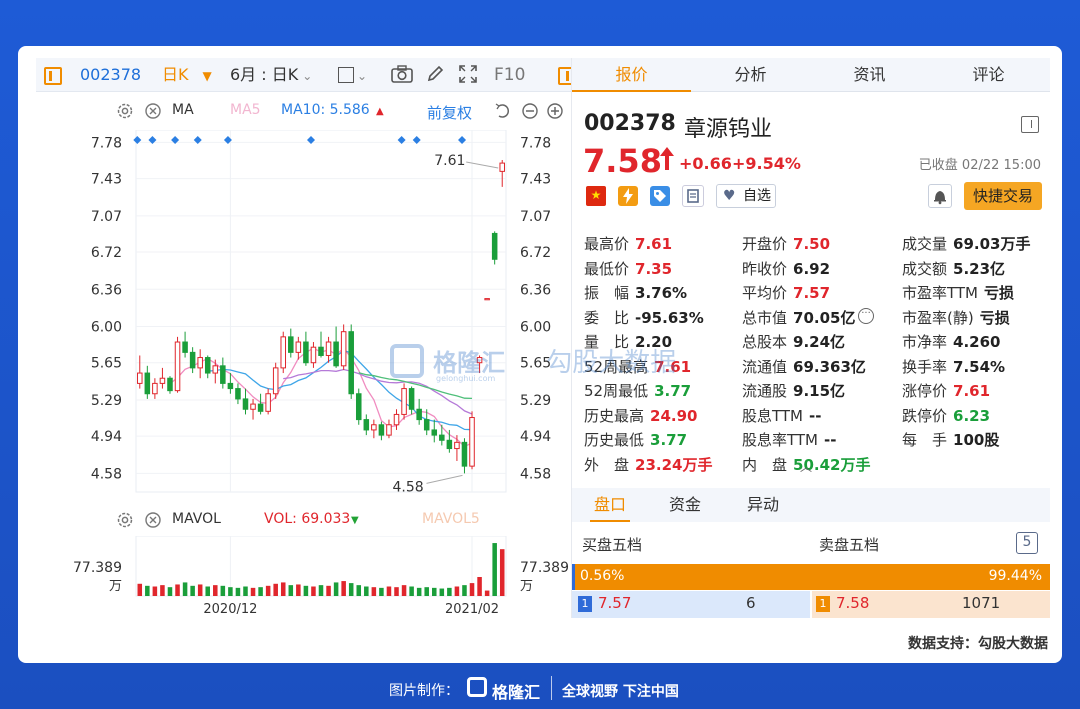  What do you see at coordinates (750, 75) in the screenshot?
I see `tab-analysis: 分析` at bounding box center [750, 75].